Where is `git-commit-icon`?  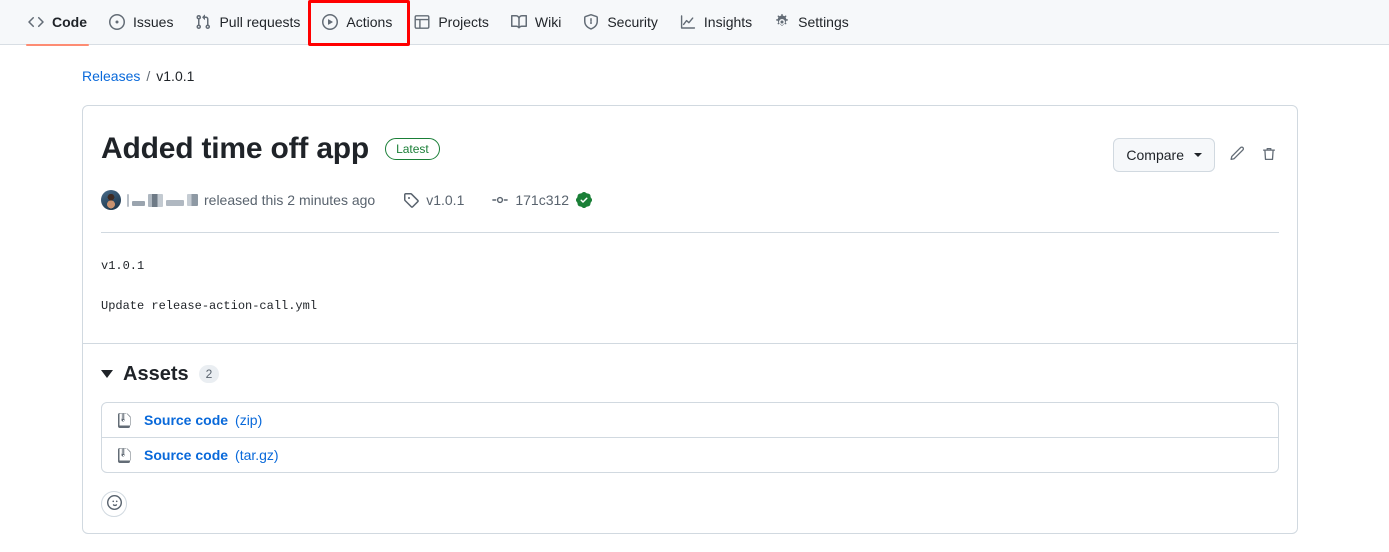
git-commit-icon is located at coordinates (500, 200).